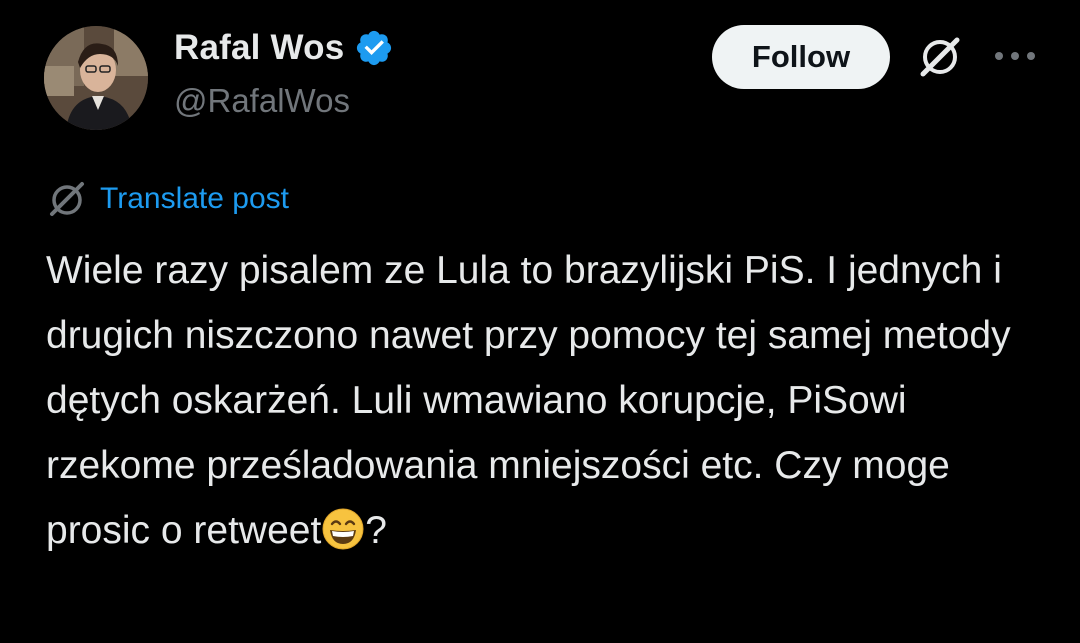  Describe the element at coordinates (801, 57) in the screenshot. I see `follow-button: Follow` at that location.